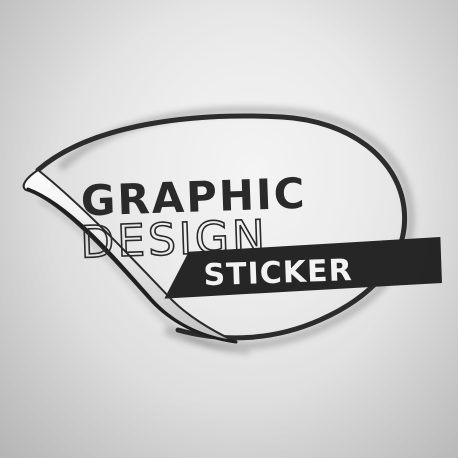 This screenshot has height=458, width=458. I want to click on sticker-word: STICKER, so click(278, 273).